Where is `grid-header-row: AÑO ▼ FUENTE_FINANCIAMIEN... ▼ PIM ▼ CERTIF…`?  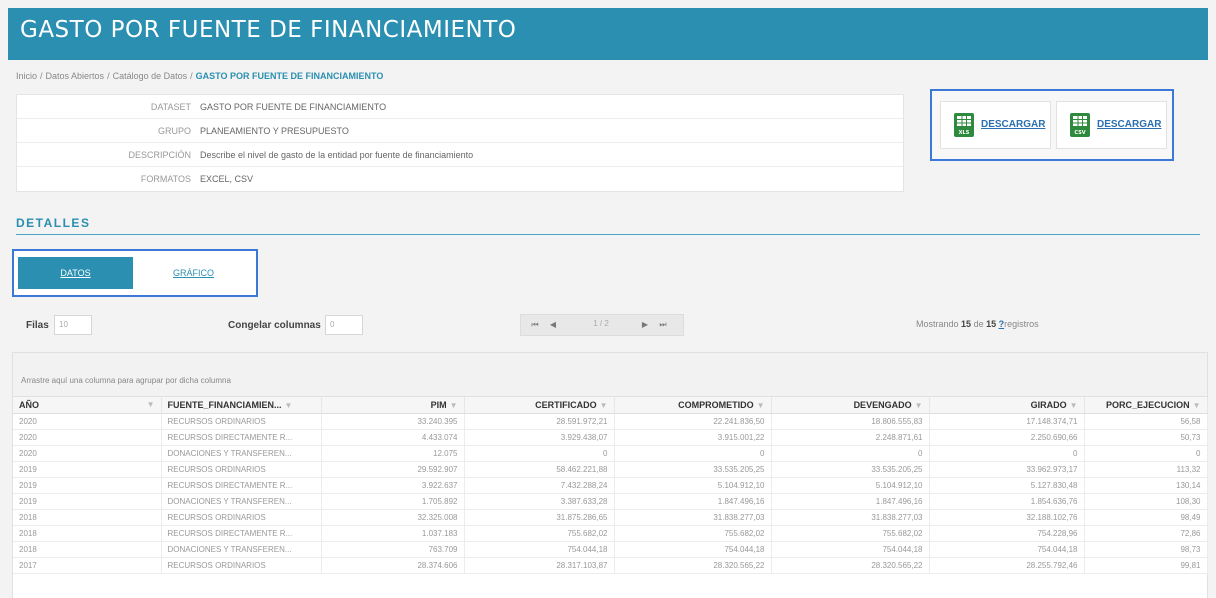
grid-header-row: AÑO ▼ FUENTE_FINANCIAMIEN... ▼ PIM ▼ CERTIF… is located at coordinates (610, 405).